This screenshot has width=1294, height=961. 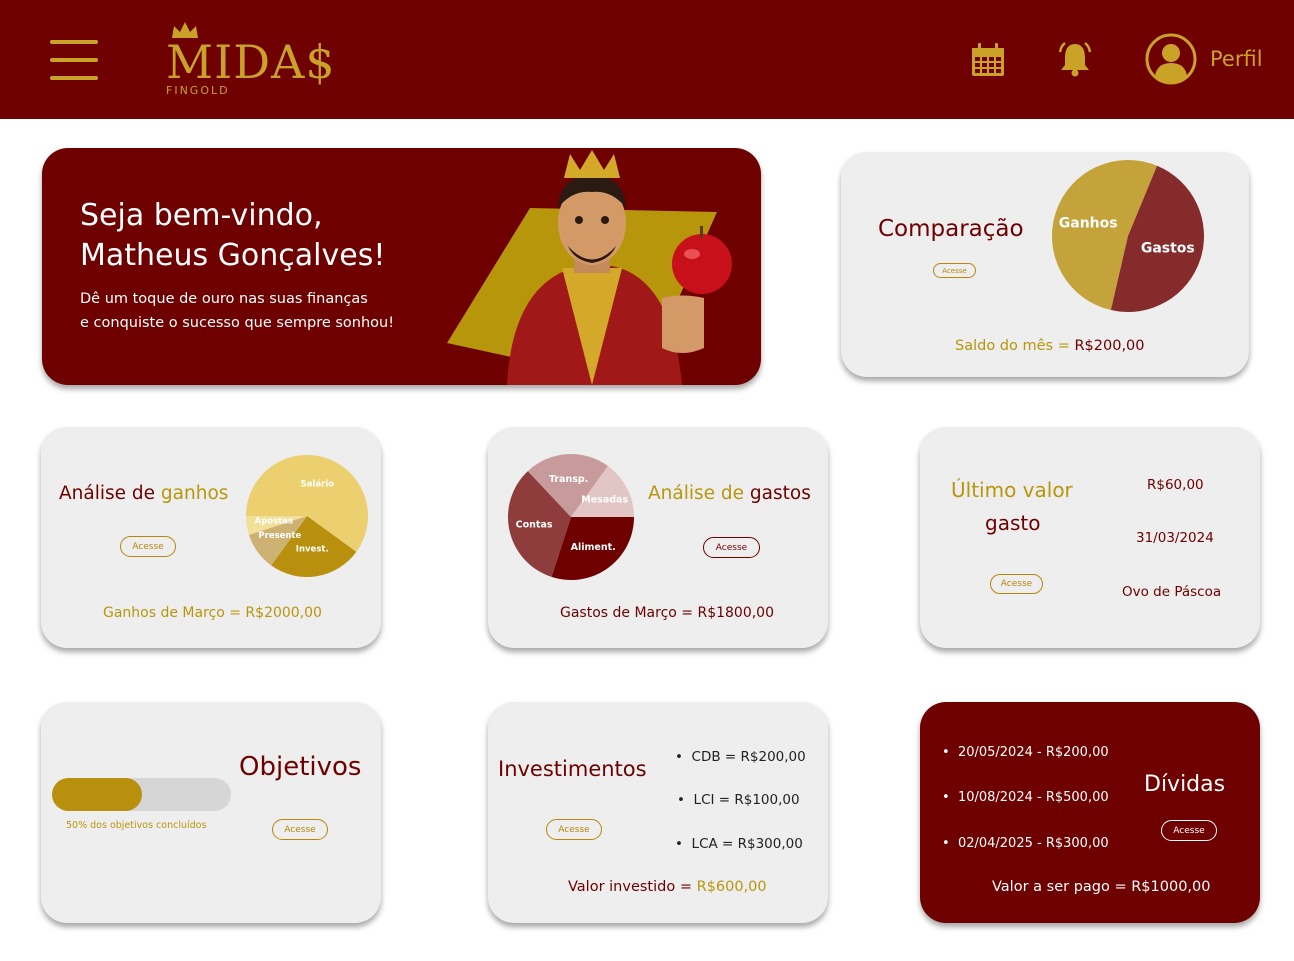 What do you see at coordinates (97, 794) in the screenshot?
I see `objetivos-progress-fill` at bounding box center [97, 794].